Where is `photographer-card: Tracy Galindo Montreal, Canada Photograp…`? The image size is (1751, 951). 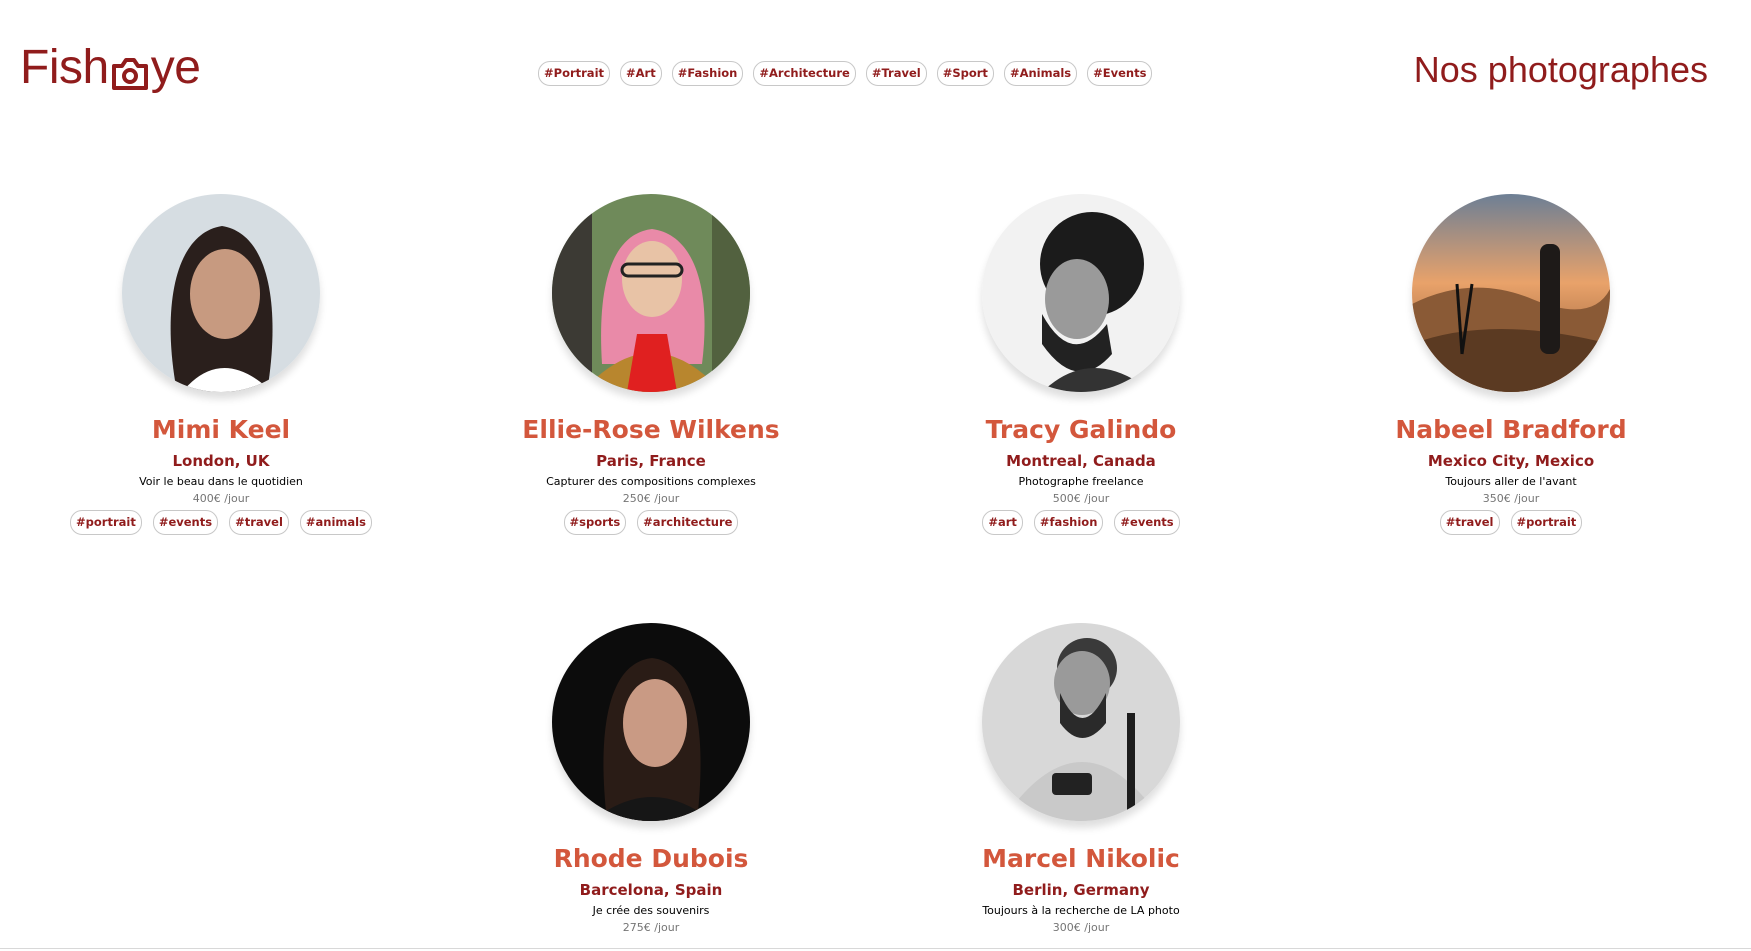
photographer-card: Tracy Galindo Montreal, Canada Photograp… is located at coordinates (1081, 364).